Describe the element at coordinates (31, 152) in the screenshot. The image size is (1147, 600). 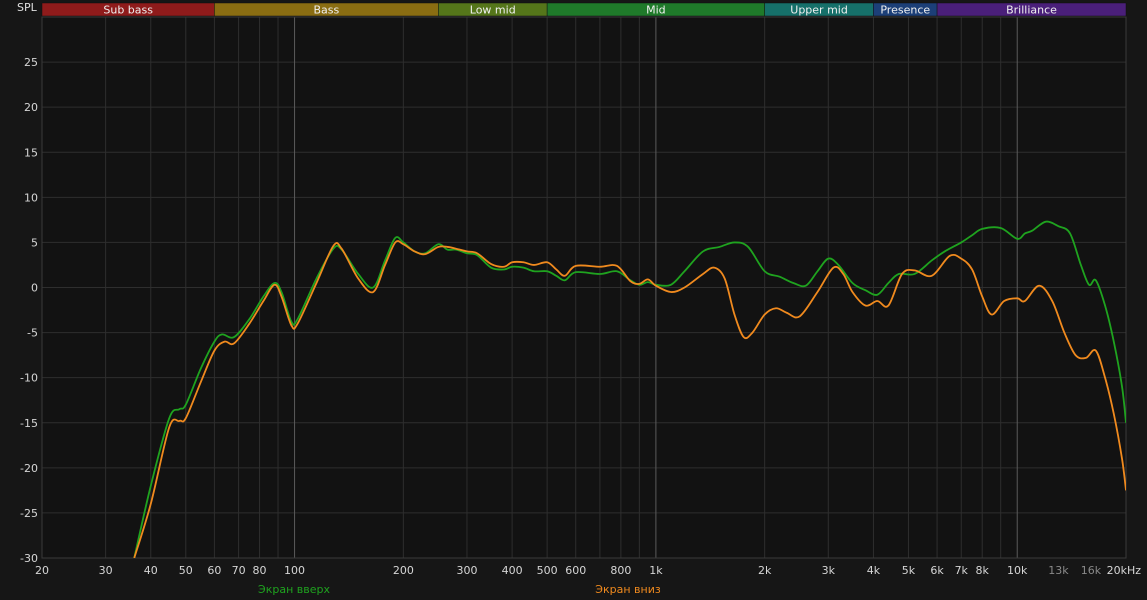
I see `y-tick-label: 15` at that location.